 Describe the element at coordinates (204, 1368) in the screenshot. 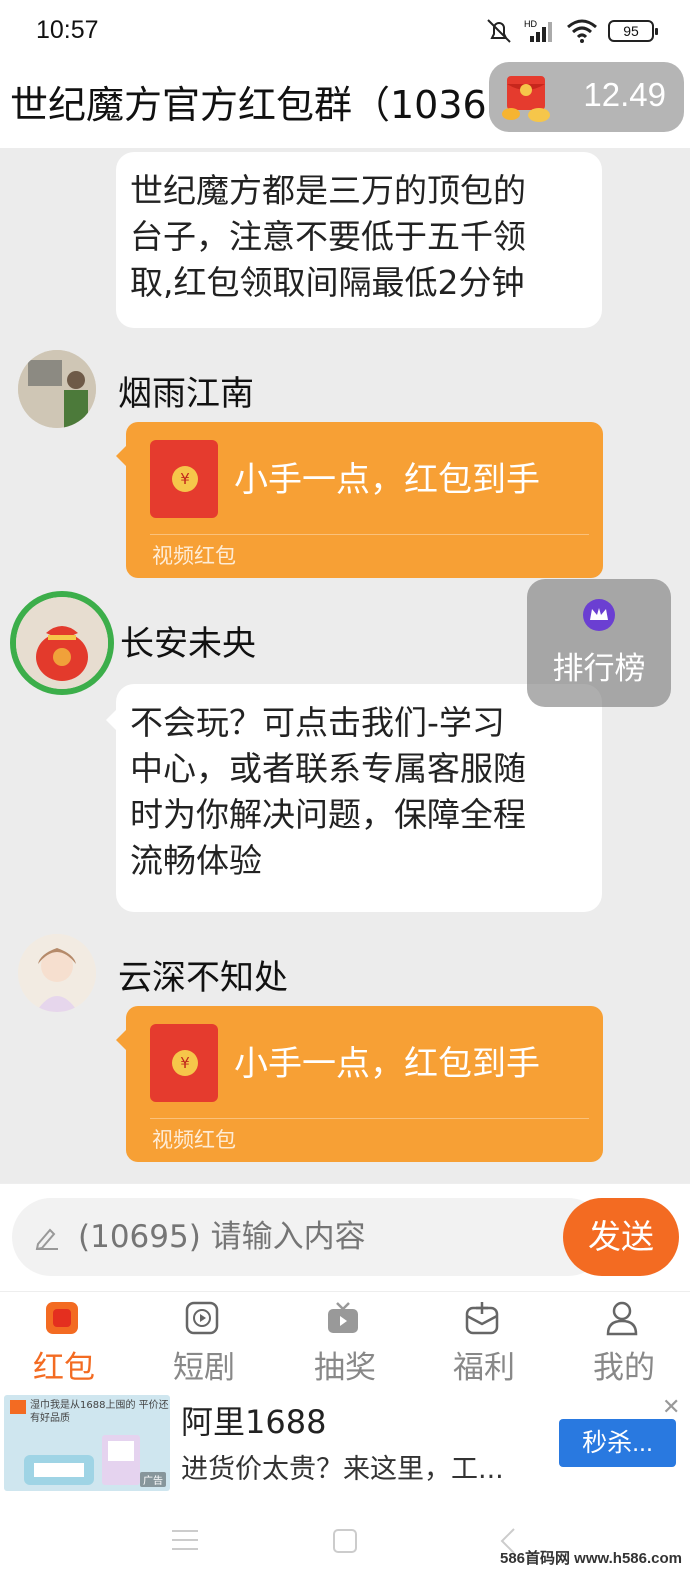

I see `tab-label: 短剧` at that location.